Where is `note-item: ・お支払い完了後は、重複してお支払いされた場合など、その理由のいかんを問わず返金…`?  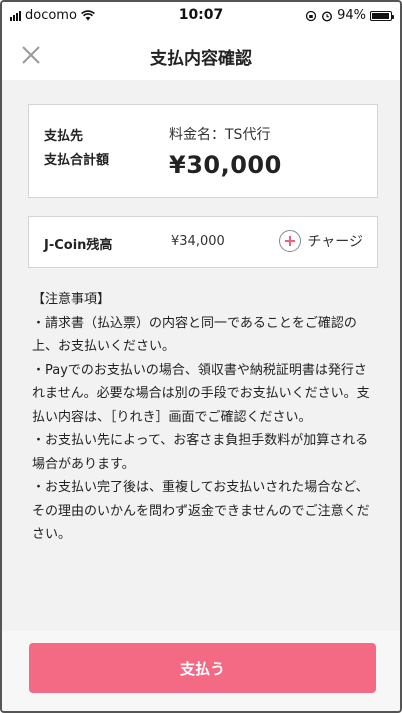 note-item: ・お支払い完了後は、重複してお支払いされた場合など、その理由のいかんを問わず返金… is located at coordinates (201, 511).